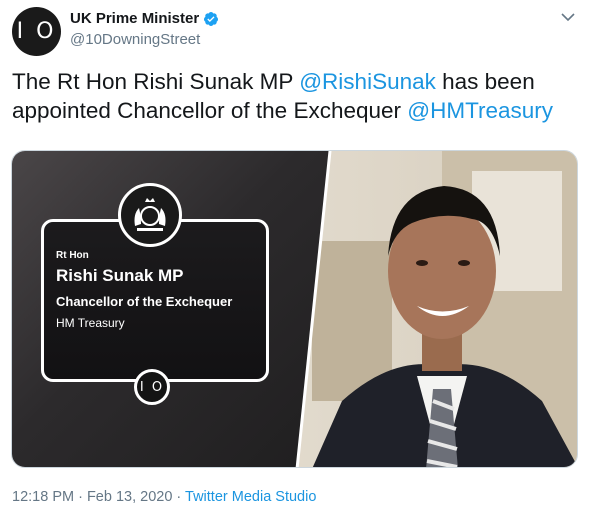 The width and height of the screenshot is (591, 516). What do you see at coordinates (90, 323) in the screenshot?
I see `card-department: HM Treasury` at bounding box center [90, 323].